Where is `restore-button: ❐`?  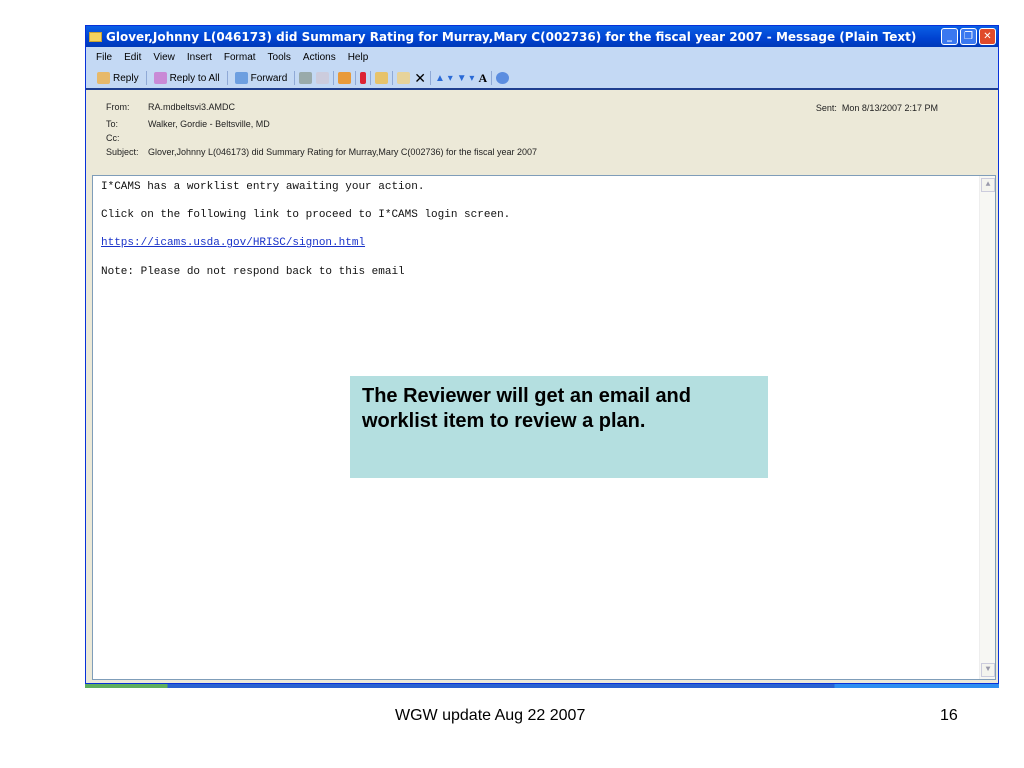 restore-button: ❐ is located at coordinates (968, 36).